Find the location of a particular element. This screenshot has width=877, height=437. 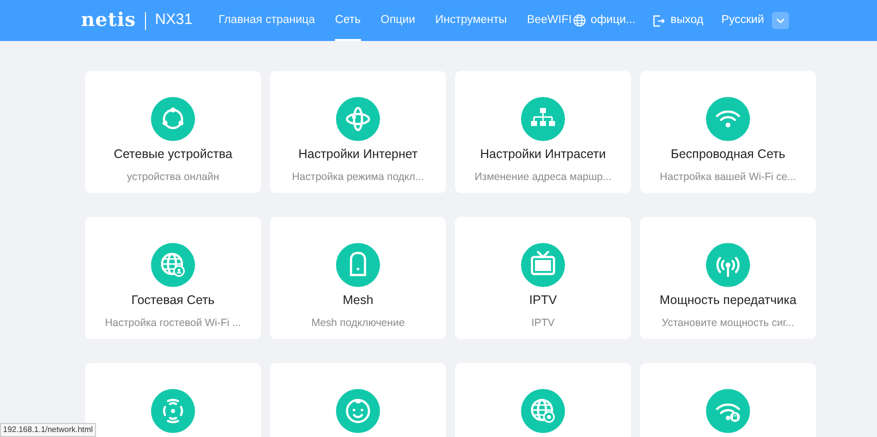

card-title: Mesh is located at coordinates (358, 300).